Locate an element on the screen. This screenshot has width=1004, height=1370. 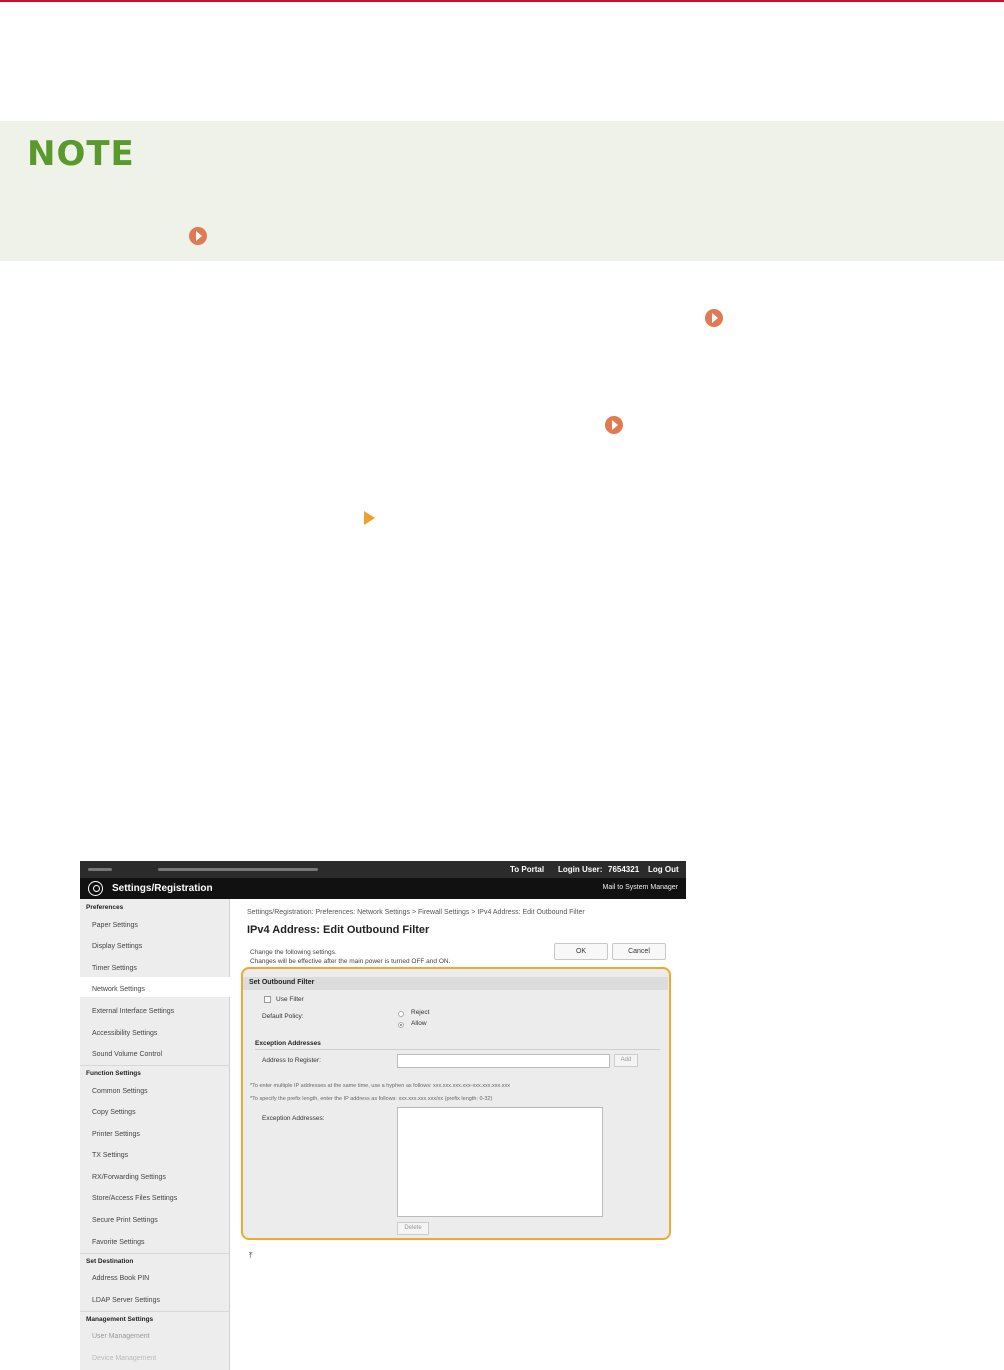
sidebar-item-user-management: User Management is located at coordinates (121, 1336).